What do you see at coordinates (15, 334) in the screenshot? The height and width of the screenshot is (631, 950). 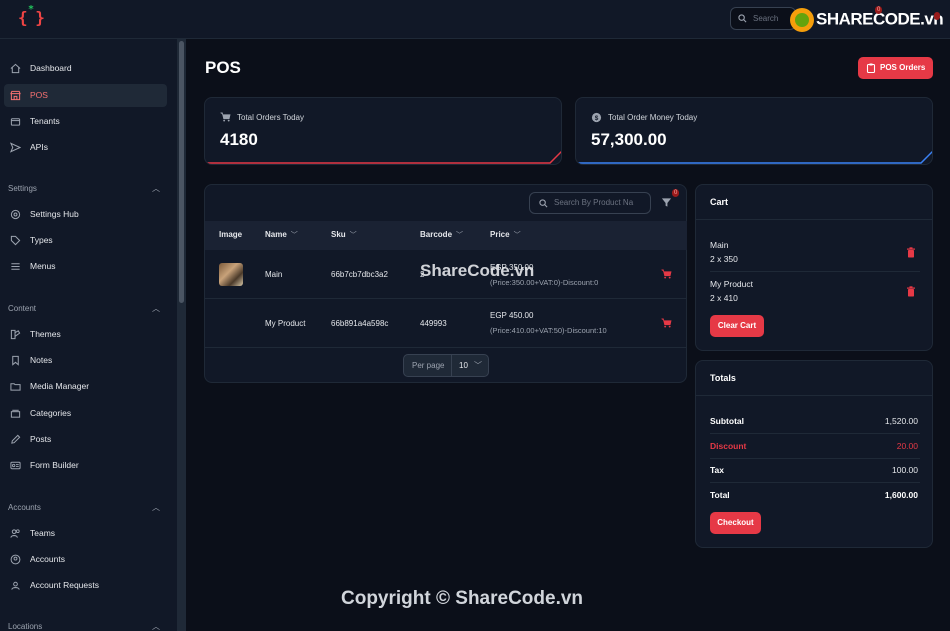 I see `palette-icon` at bounding box center [15, 334].